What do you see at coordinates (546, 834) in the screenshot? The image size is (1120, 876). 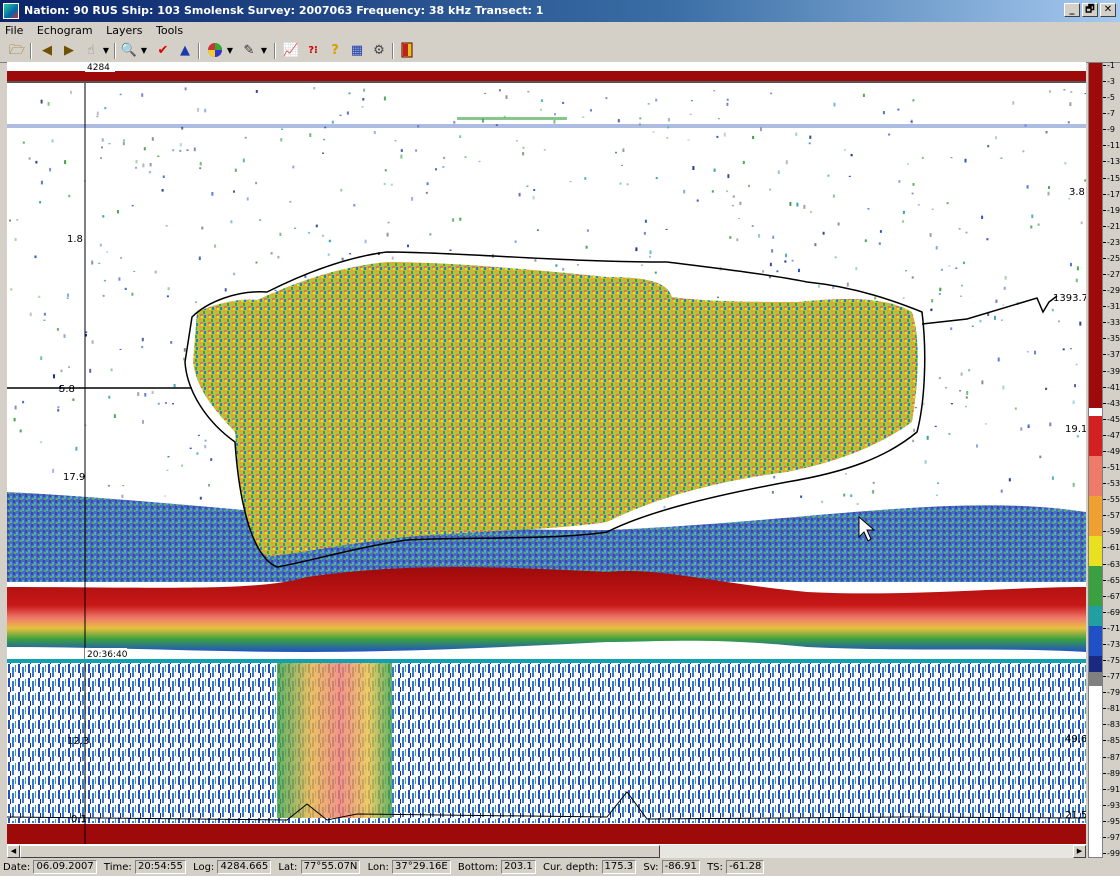 I see `lower-bottom-band` at bounding box center [546, 834].